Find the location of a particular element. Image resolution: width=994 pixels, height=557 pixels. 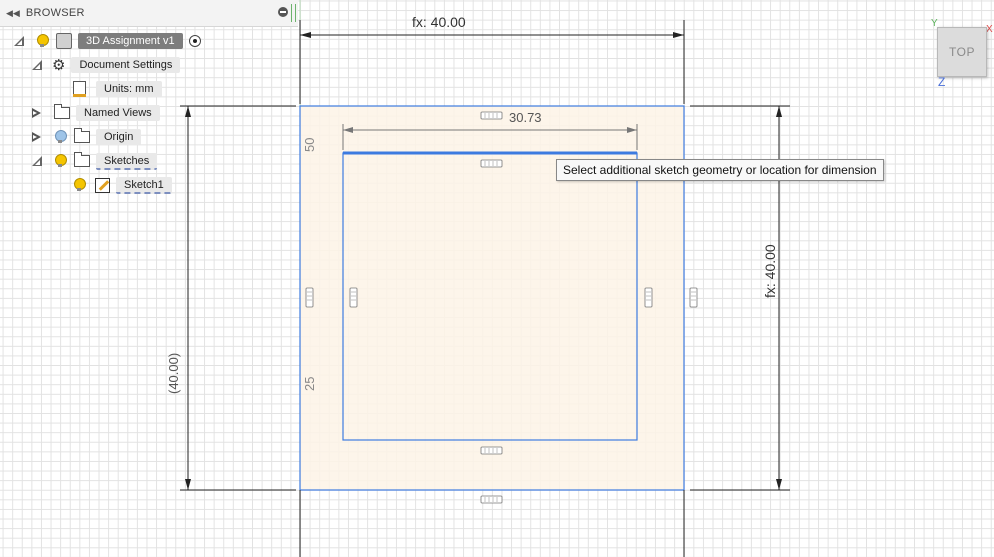

dimension-top-label: fx: 40.00 is located at coordinates (439, 22).